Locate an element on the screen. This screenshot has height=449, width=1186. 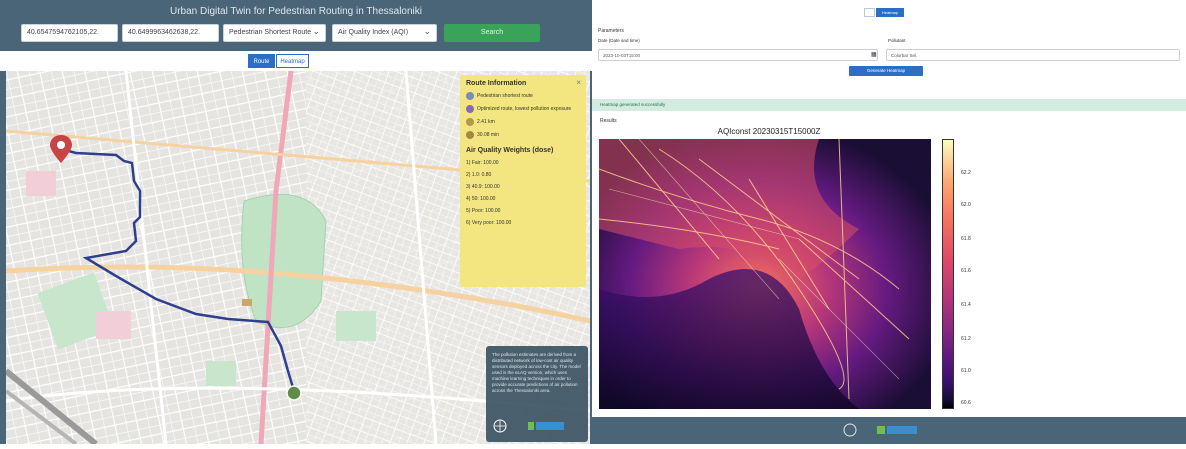
globe-logo-icon is located at coordinates (500, 426).